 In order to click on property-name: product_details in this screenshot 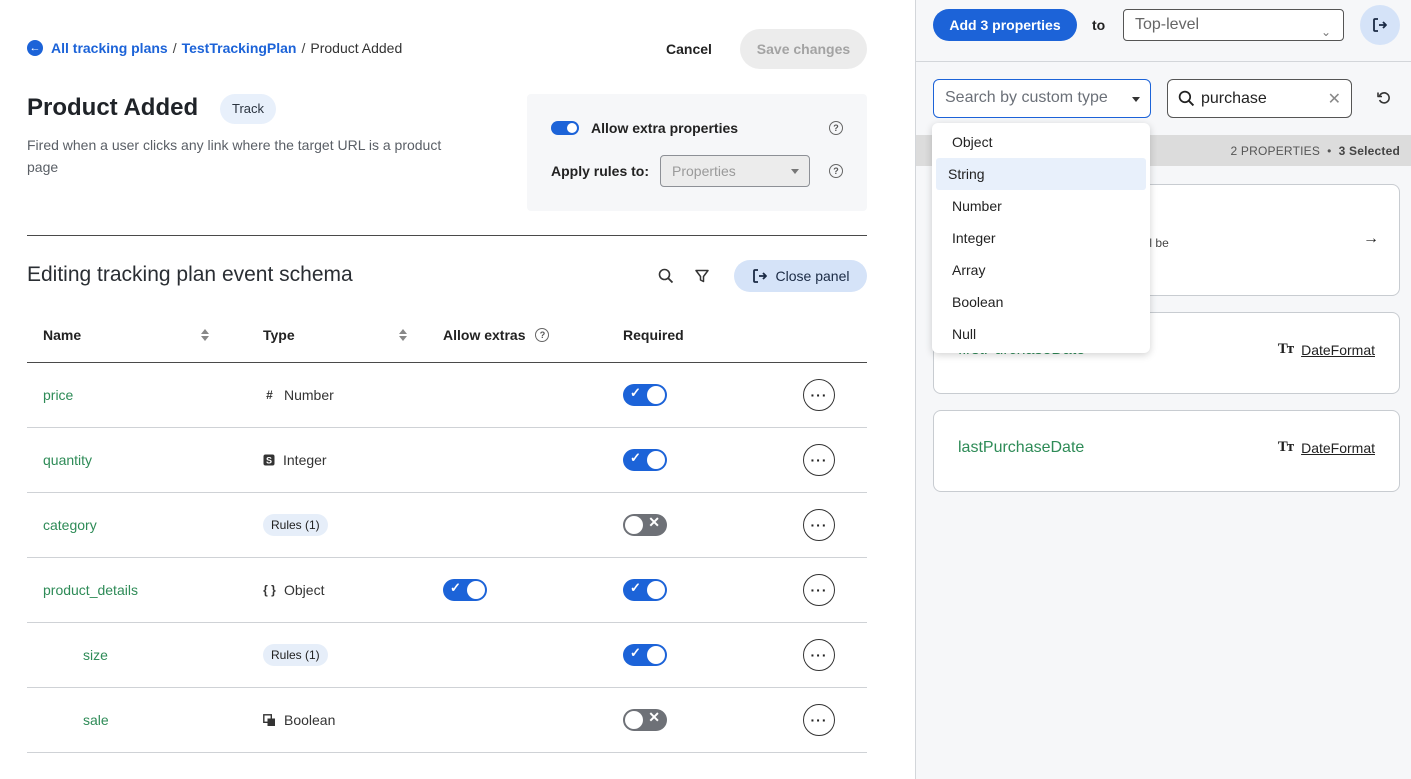, I will do `click(90, 590)`.